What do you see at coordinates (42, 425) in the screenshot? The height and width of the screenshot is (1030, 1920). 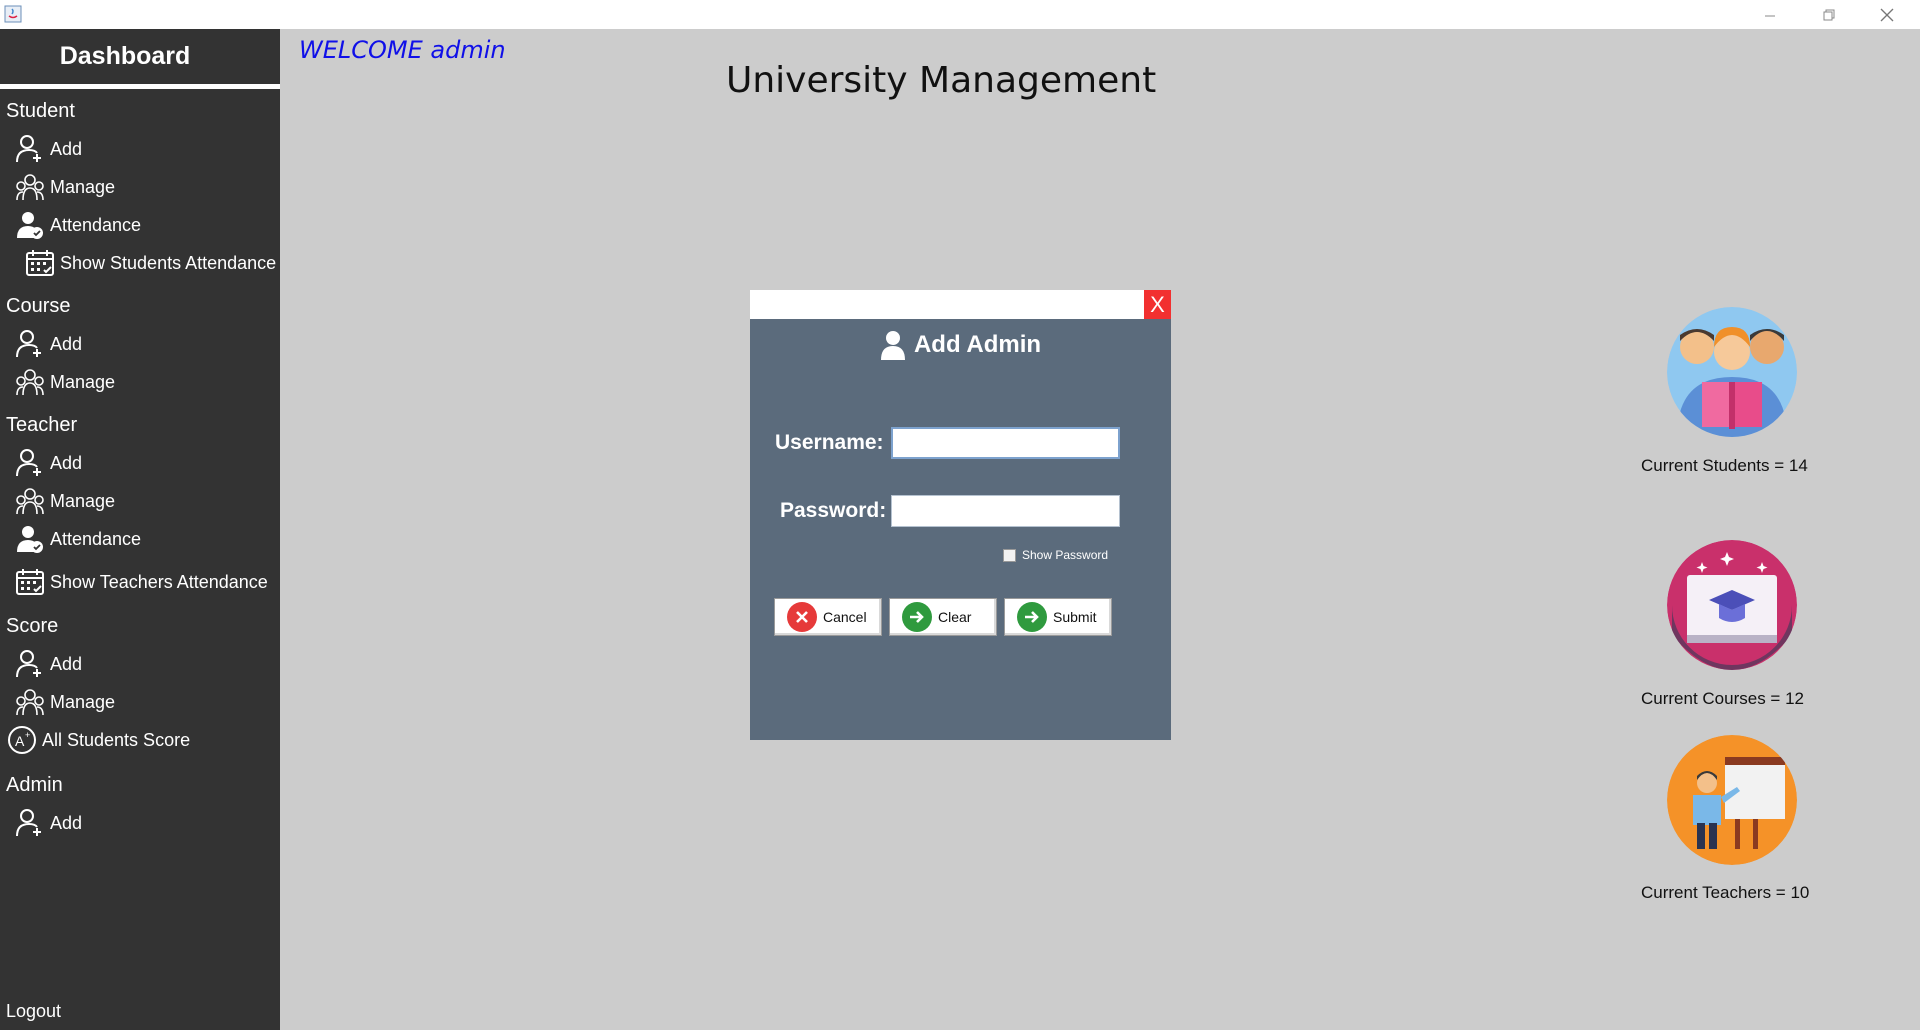 I see `sidebar-section-teacher: Teacher` at bounding box center [42, 425].